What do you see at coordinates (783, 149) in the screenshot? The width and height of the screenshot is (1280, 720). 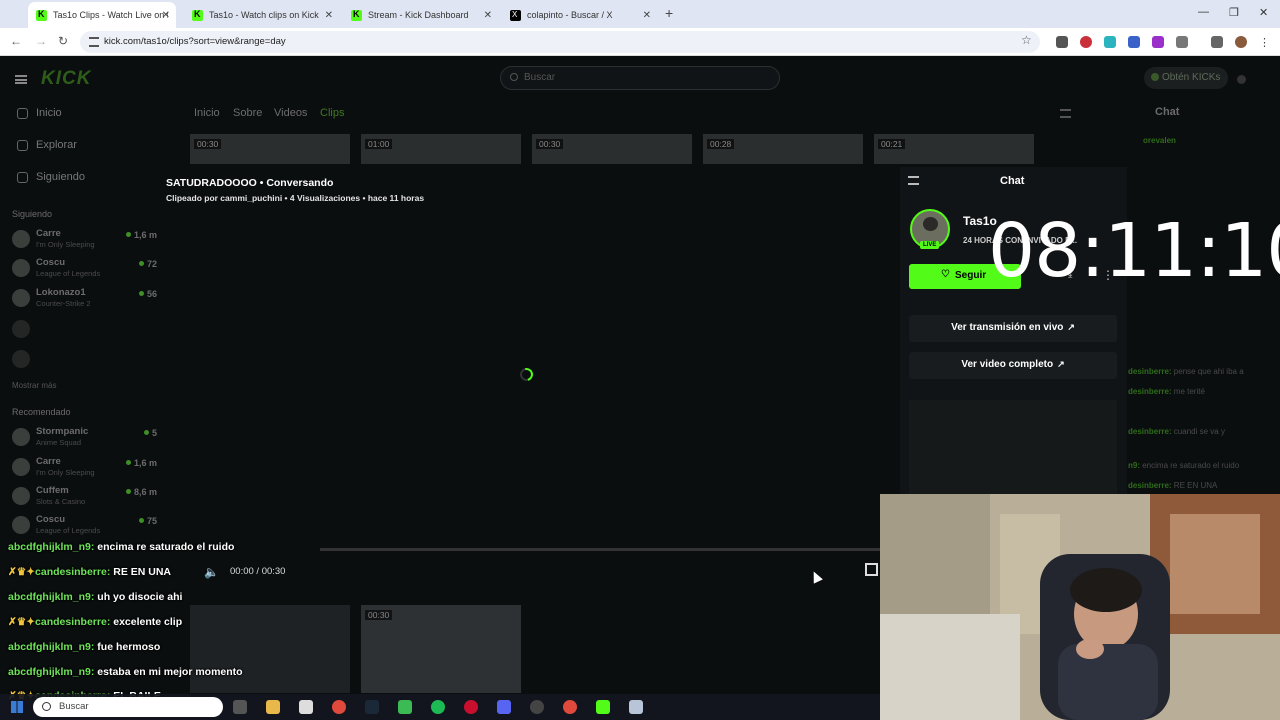 I see `clip-thumbnail: 00:28` at bounding box center [783, 149].